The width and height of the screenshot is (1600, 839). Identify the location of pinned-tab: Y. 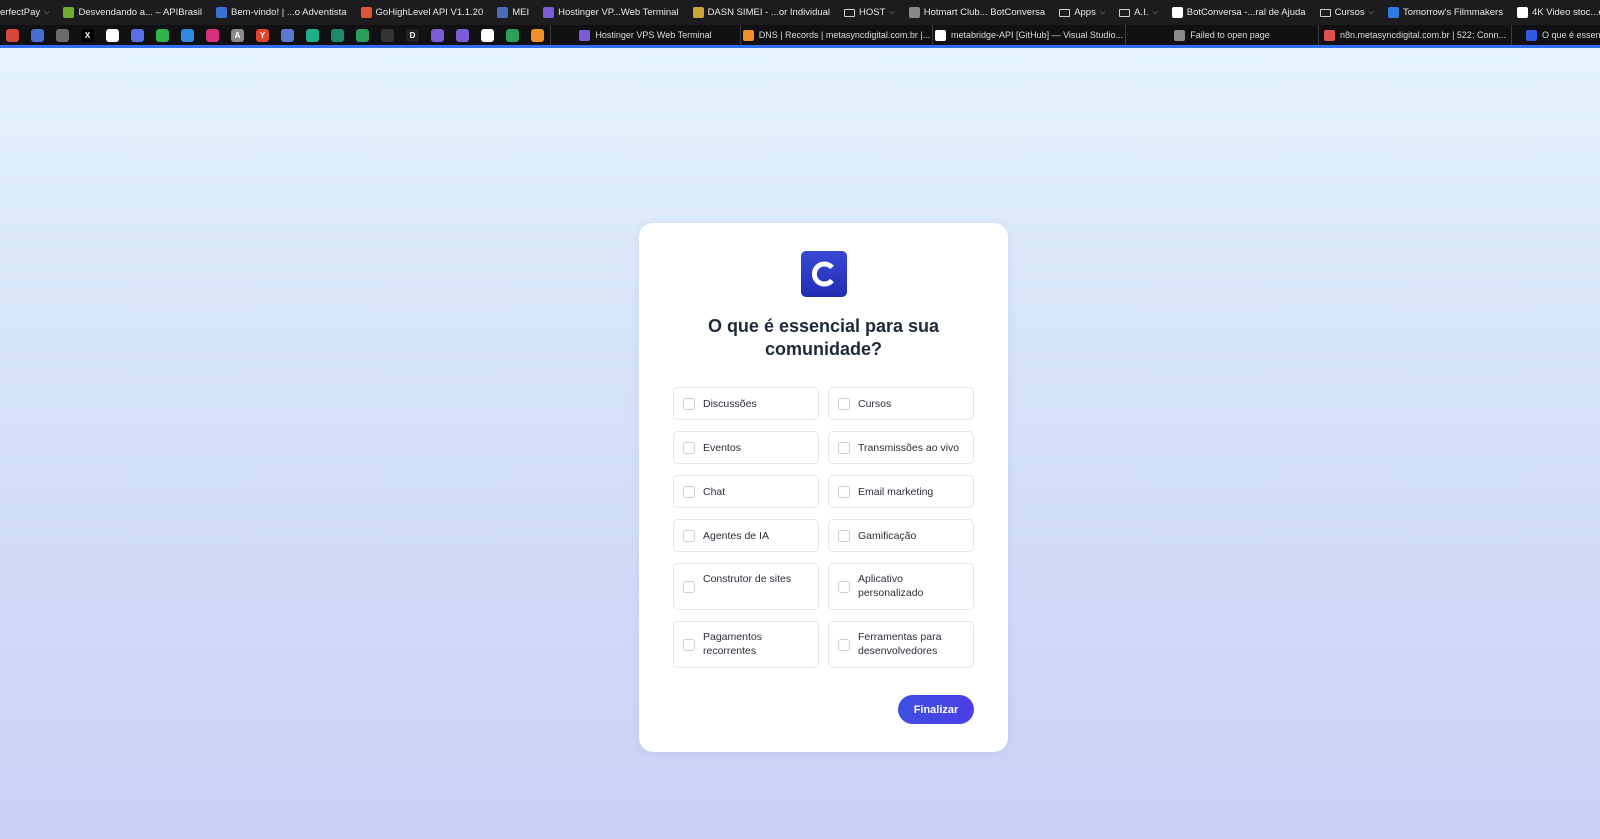
(262, 35).